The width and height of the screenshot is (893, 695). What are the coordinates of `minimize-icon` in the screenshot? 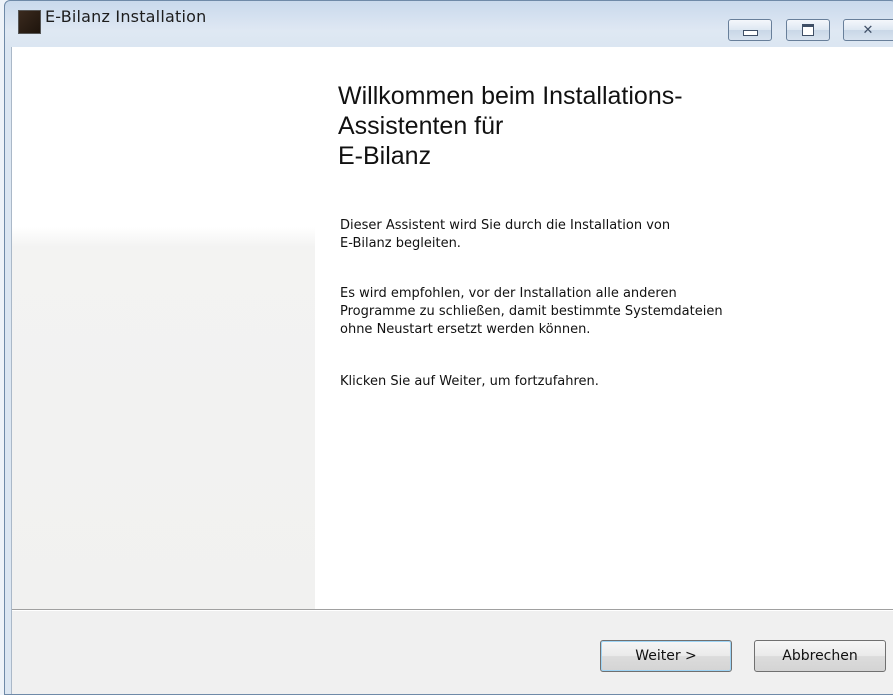 It's located at (750, 33).